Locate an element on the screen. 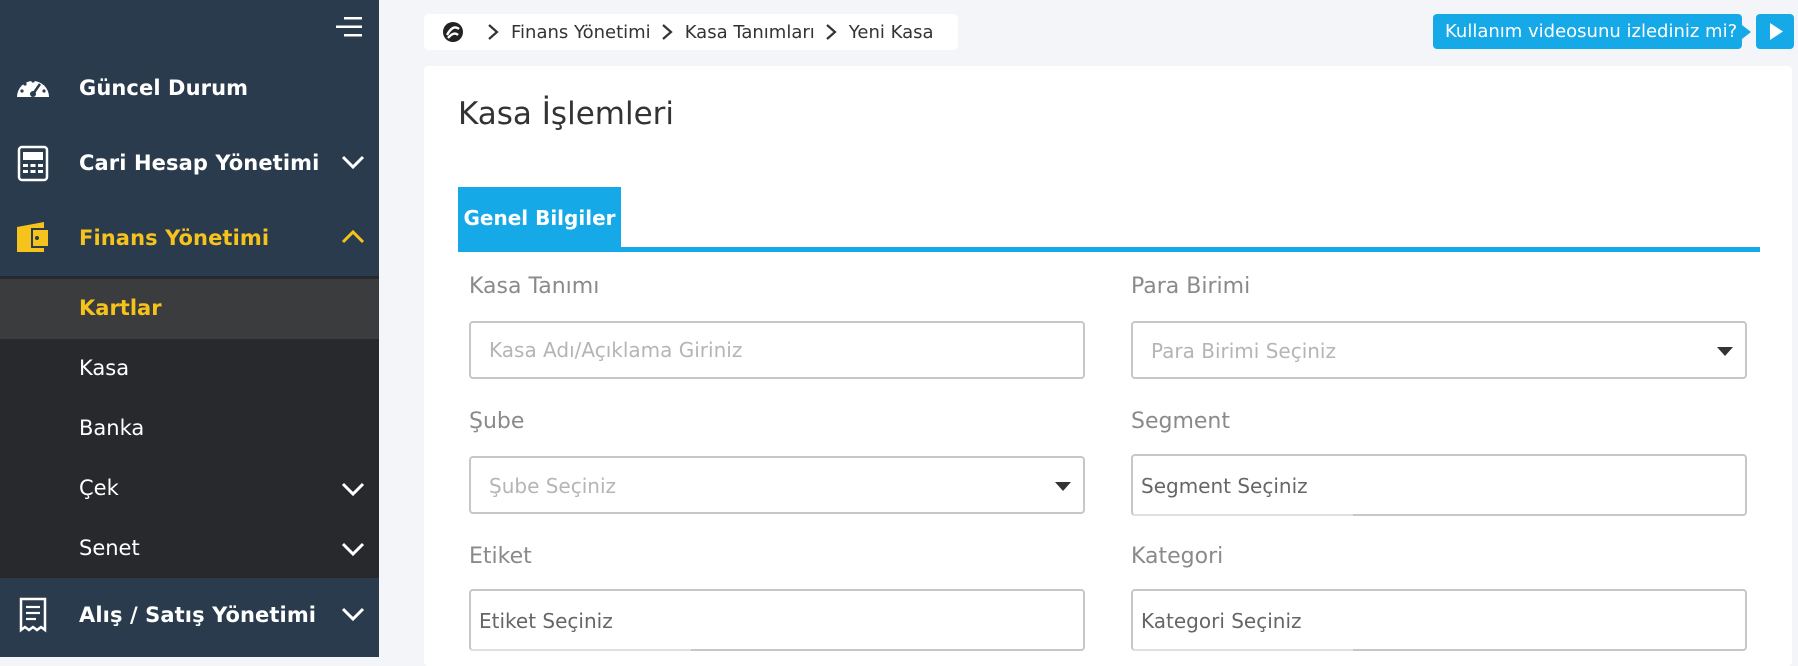  etiket-placeholder: Etiket Seçiniz is located at coordinates (546, 621).